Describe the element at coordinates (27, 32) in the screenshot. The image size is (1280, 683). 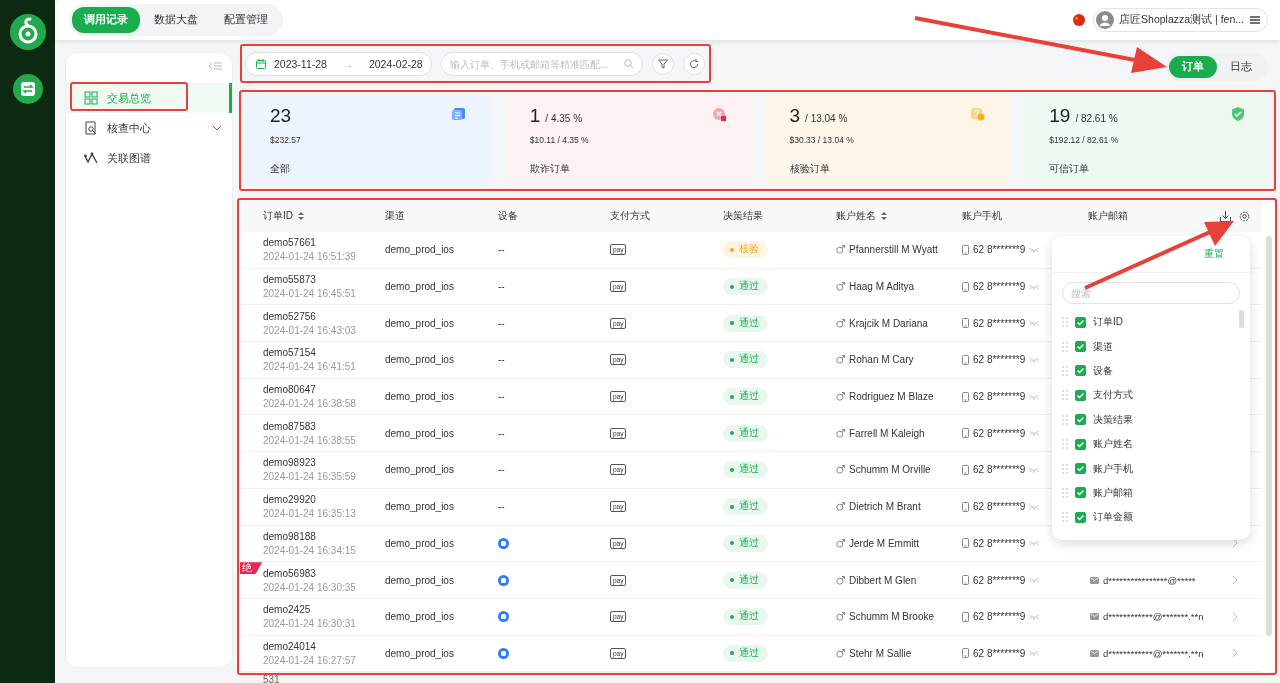
I see `logo-icon` at that location.